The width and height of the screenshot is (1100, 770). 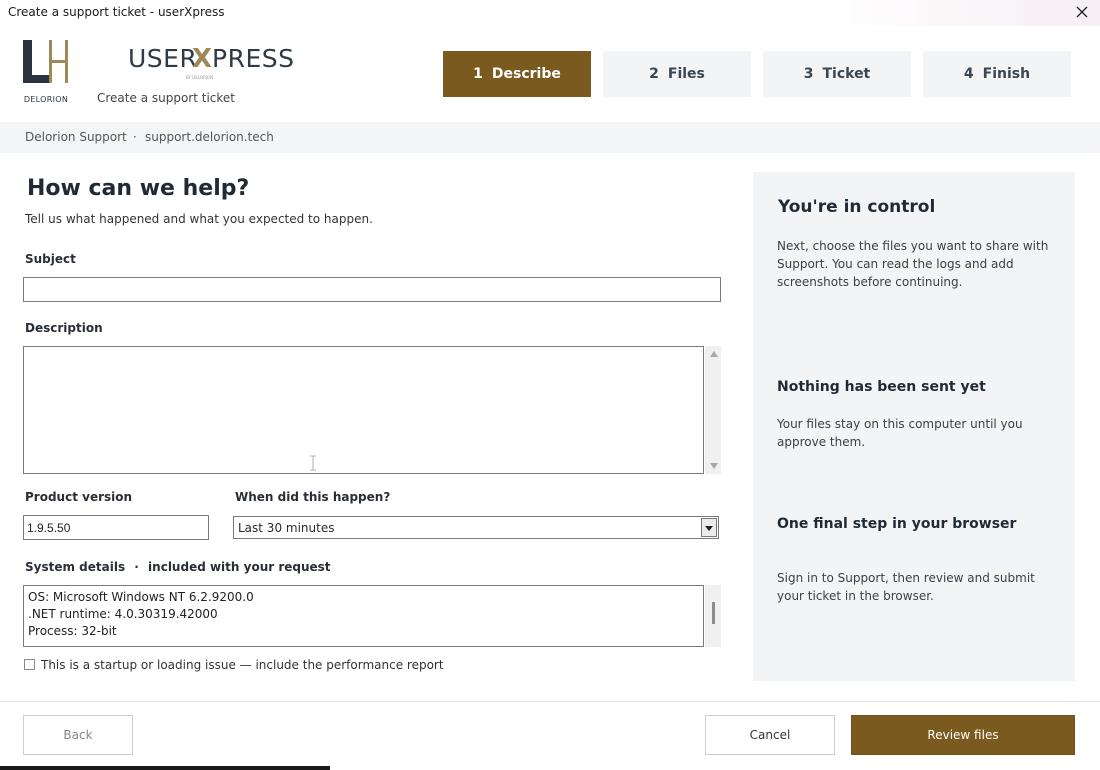 What do you see at coordinates (123, 614) in the screenshot?
I see `system-line-runtime: .NET runtime: 4.0.30319.42000` at bounding box center [123, 614].